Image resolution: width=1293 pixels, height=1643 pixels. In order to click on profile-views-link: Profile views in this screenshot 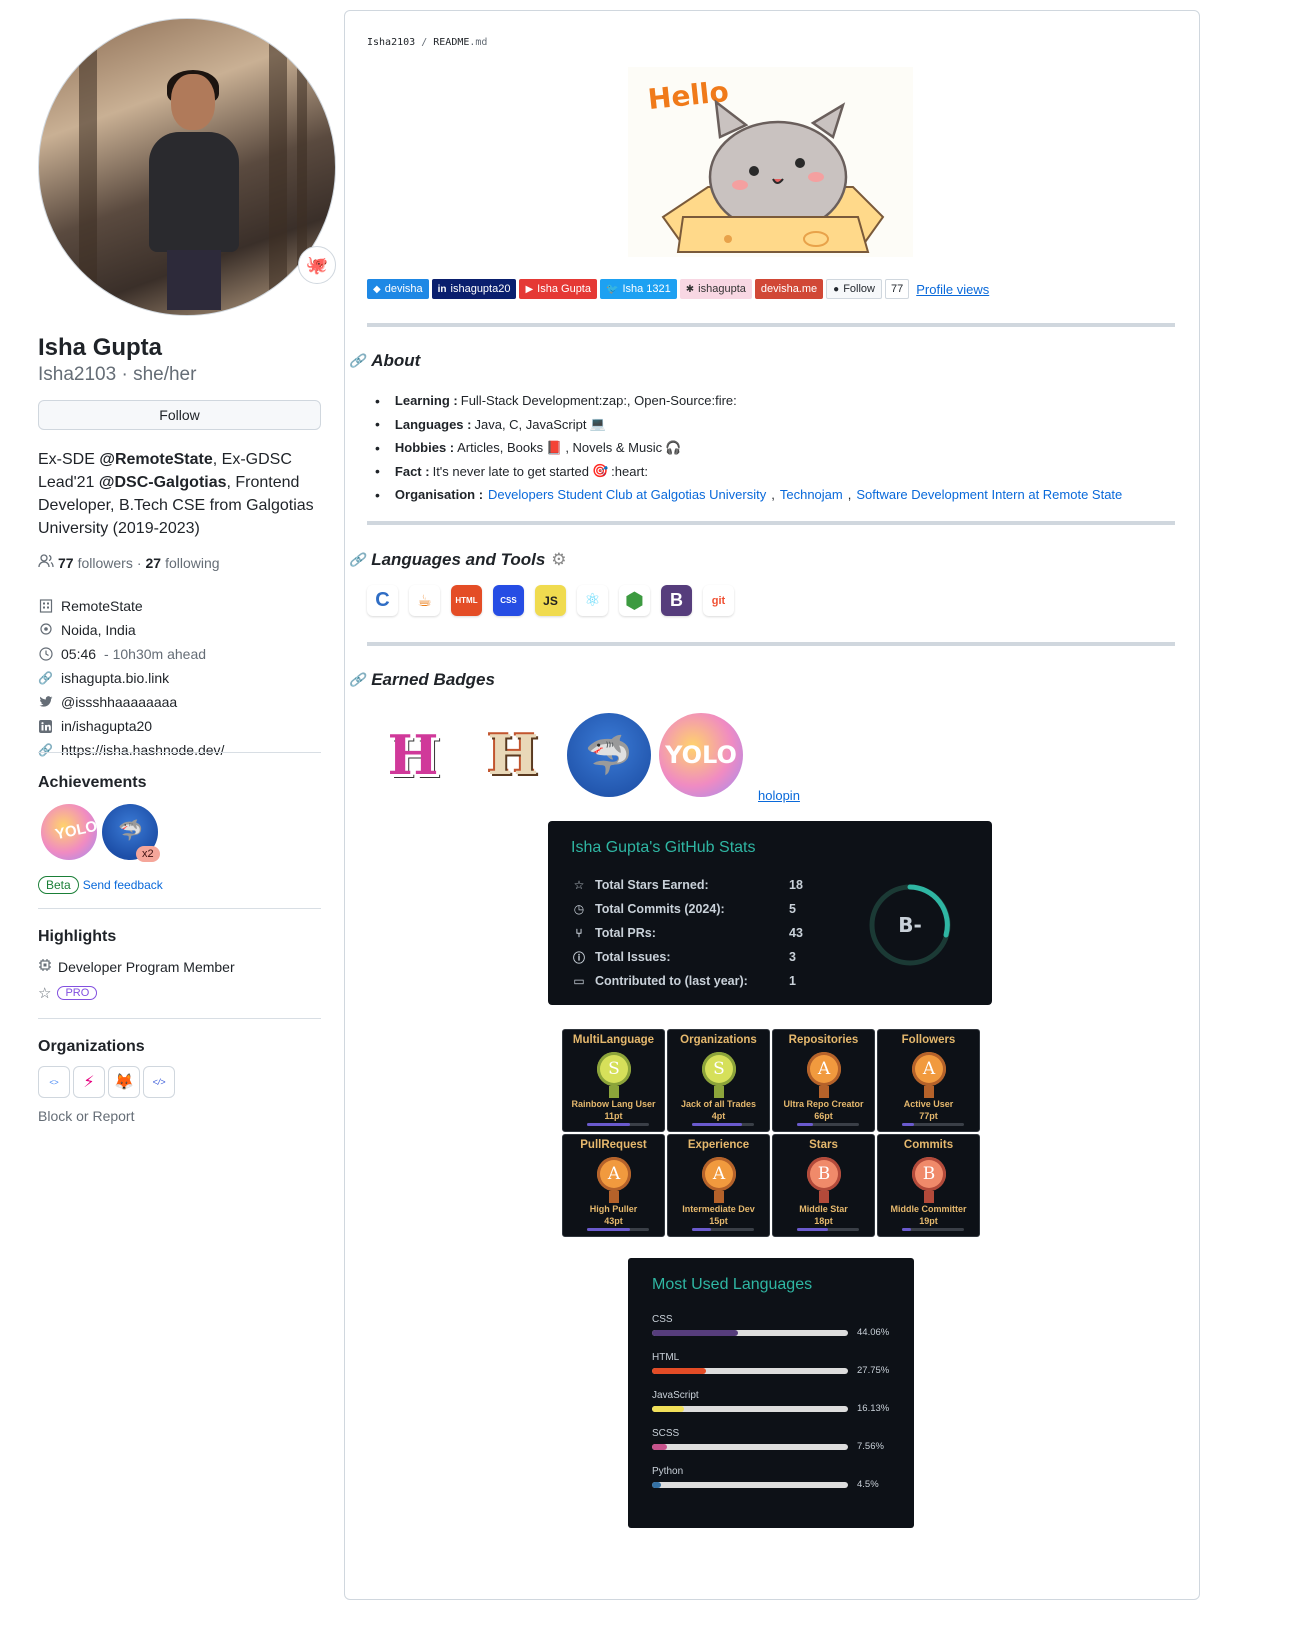, I will do `click(952, 289)`.